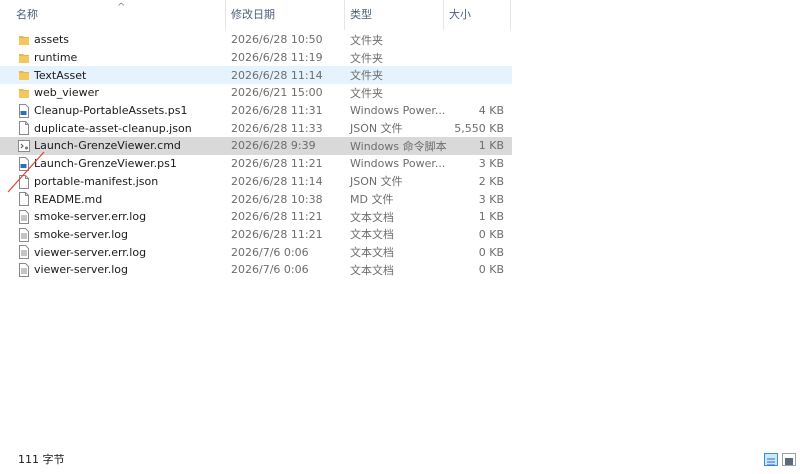 The width and height of the screenshot is (800, 474). Describe the element at coordinates (277, 93) in the screenshot. I see `file-date: 2026/6/21 15:00` at that location.